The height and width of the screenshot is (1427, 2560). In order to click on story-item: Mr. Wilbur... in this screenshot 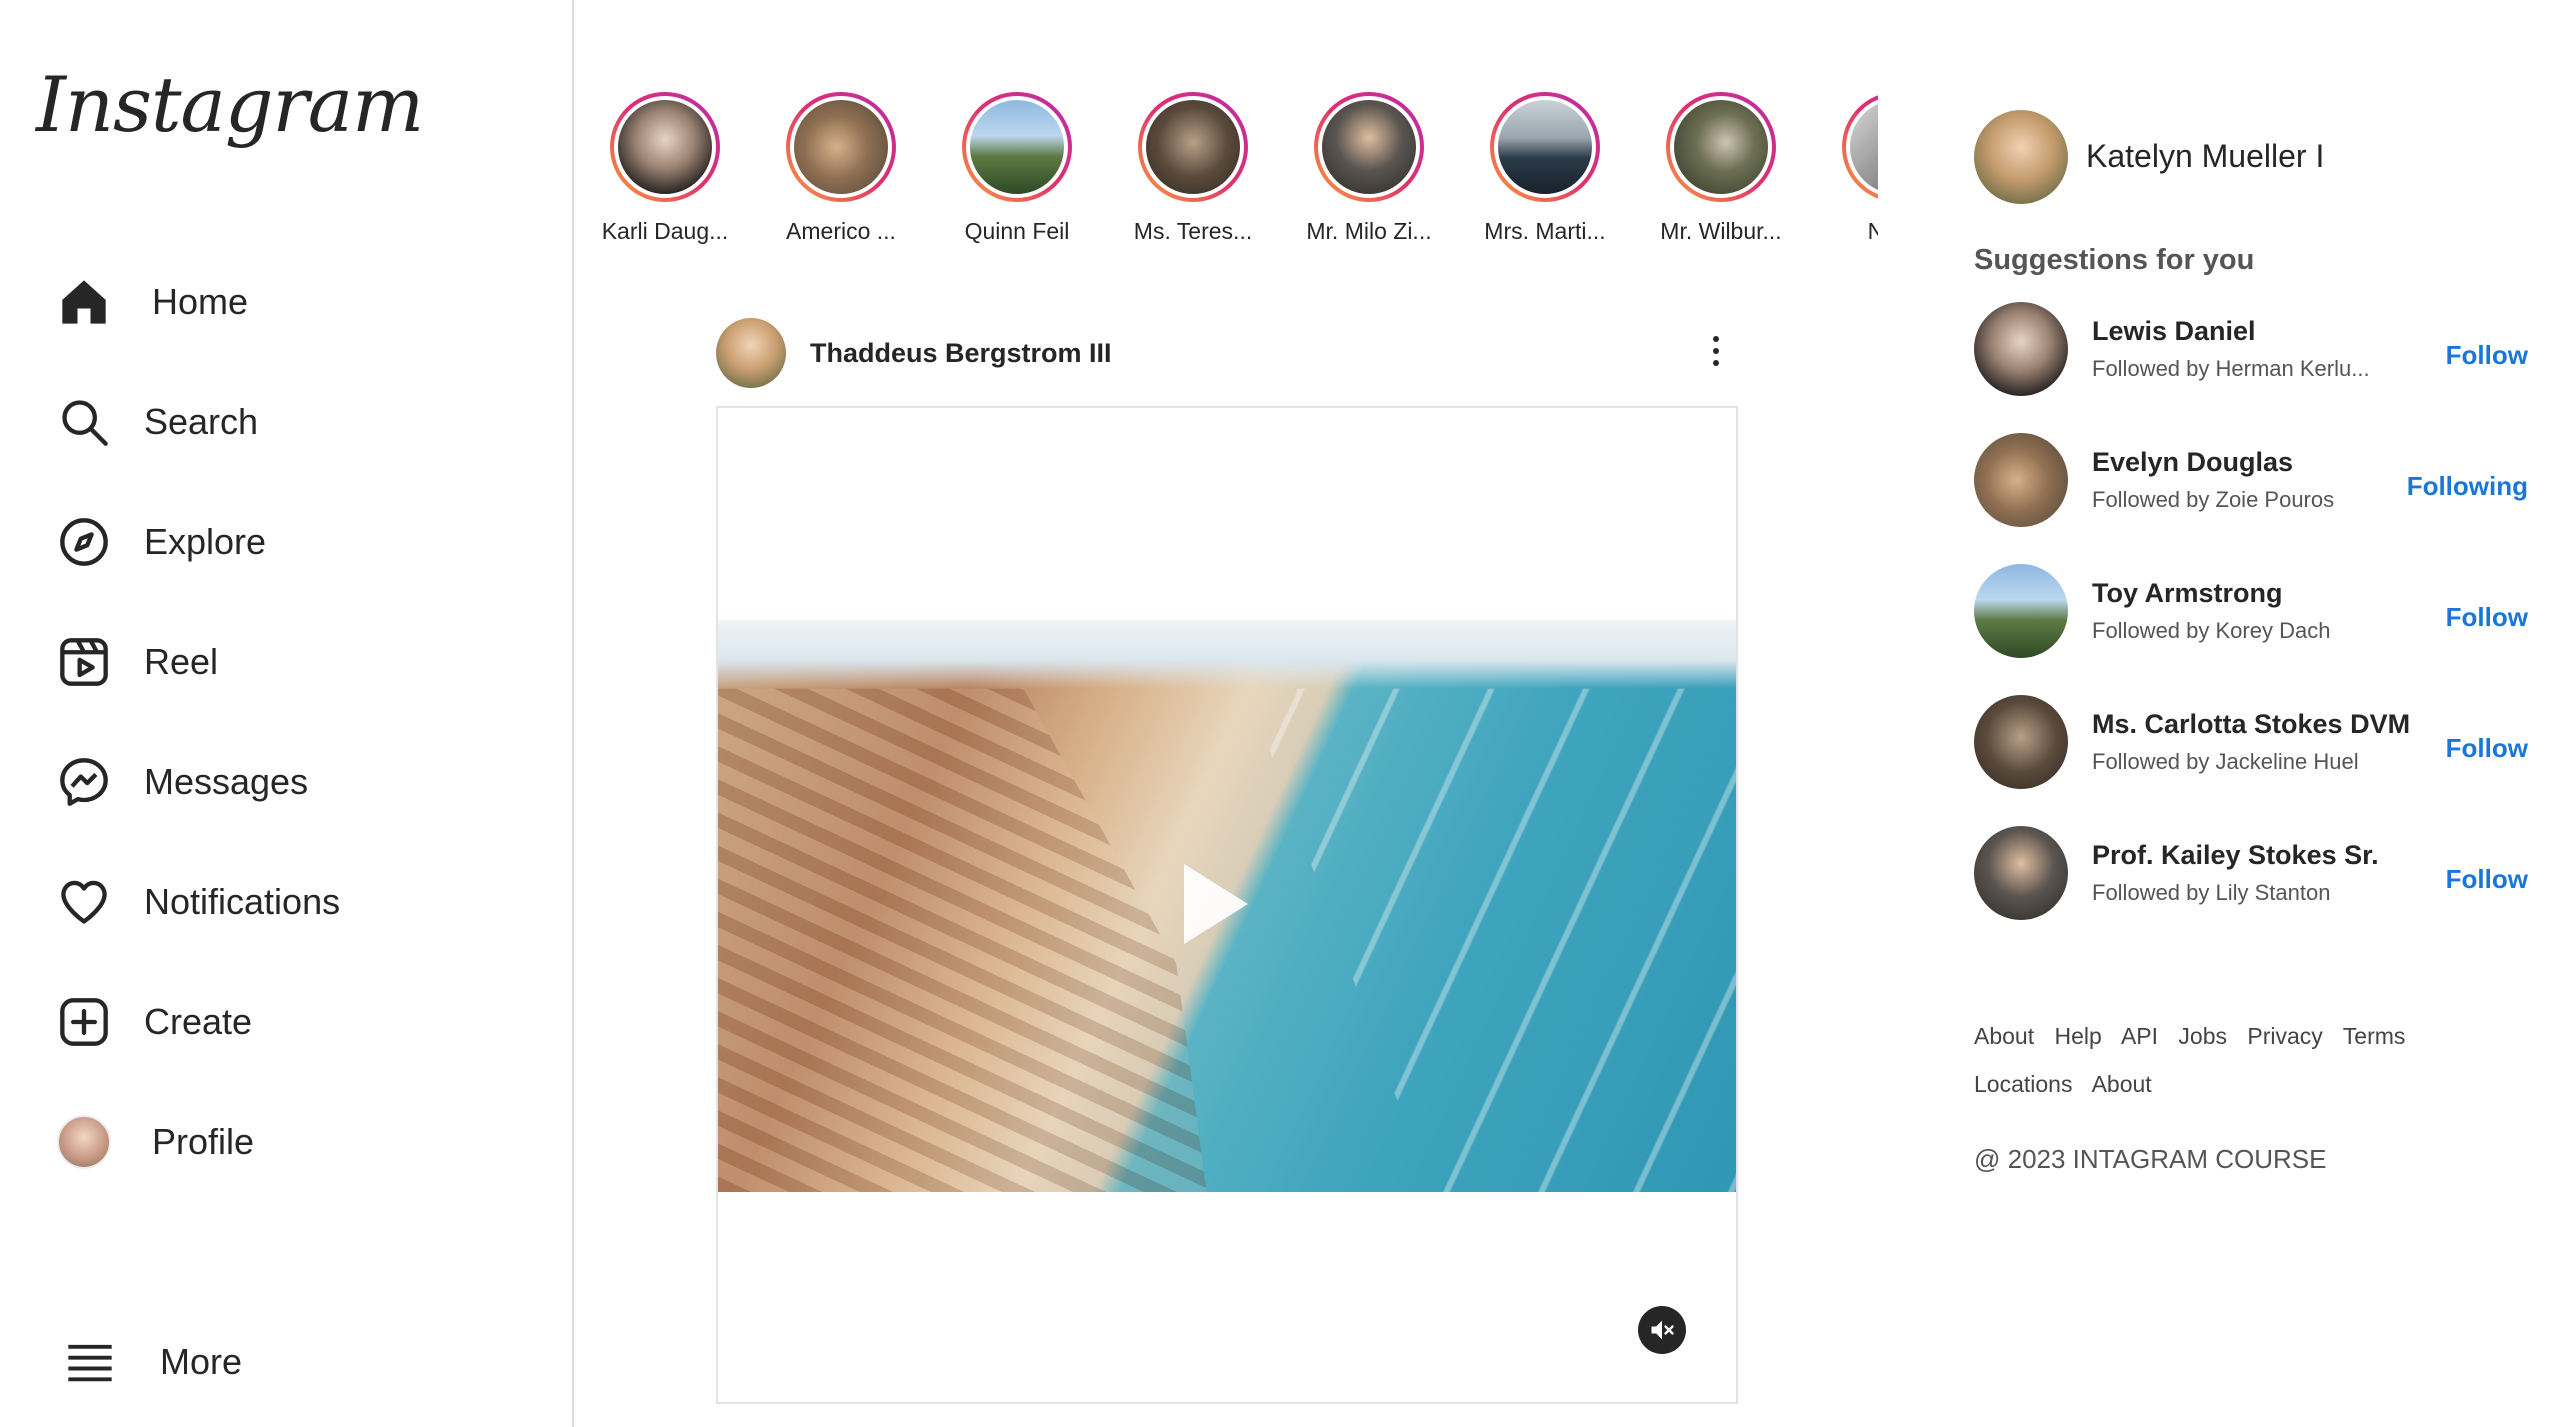, I will do `click(1721, 168)`.